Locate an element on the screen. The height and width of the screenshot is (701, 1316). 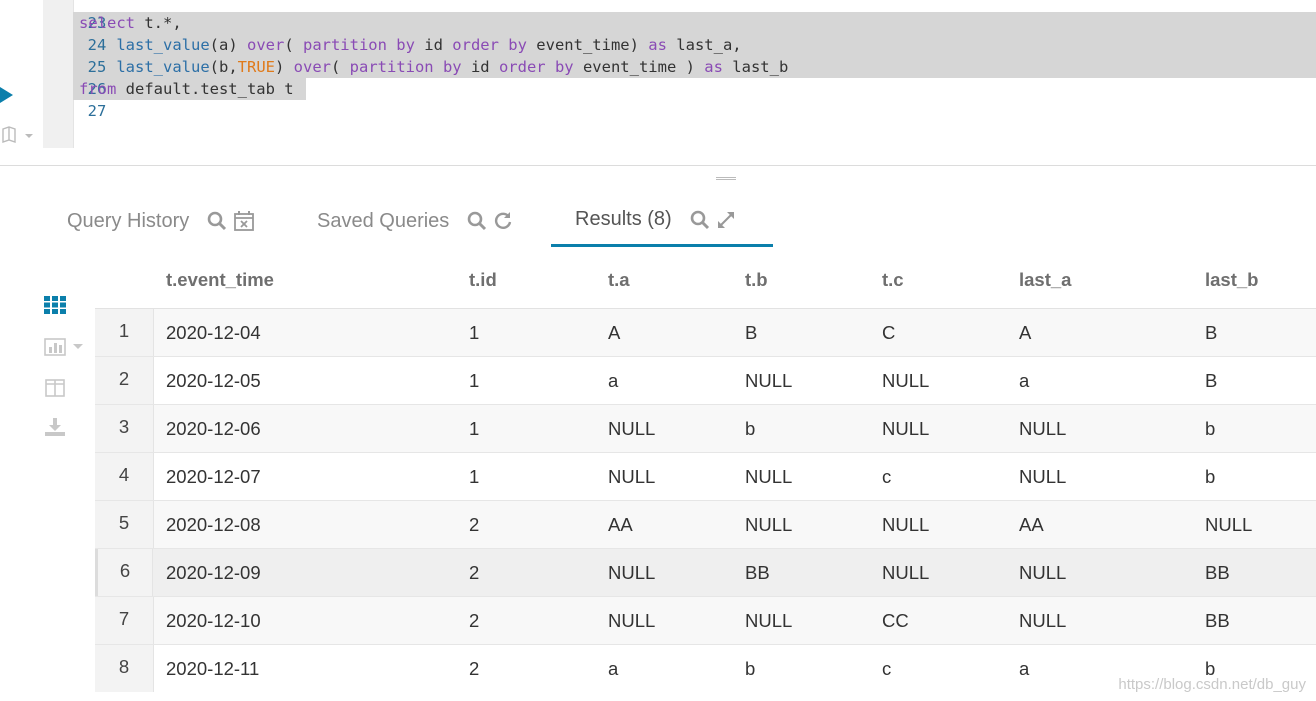
code-text: (b, is located at coordinates (223, 67).